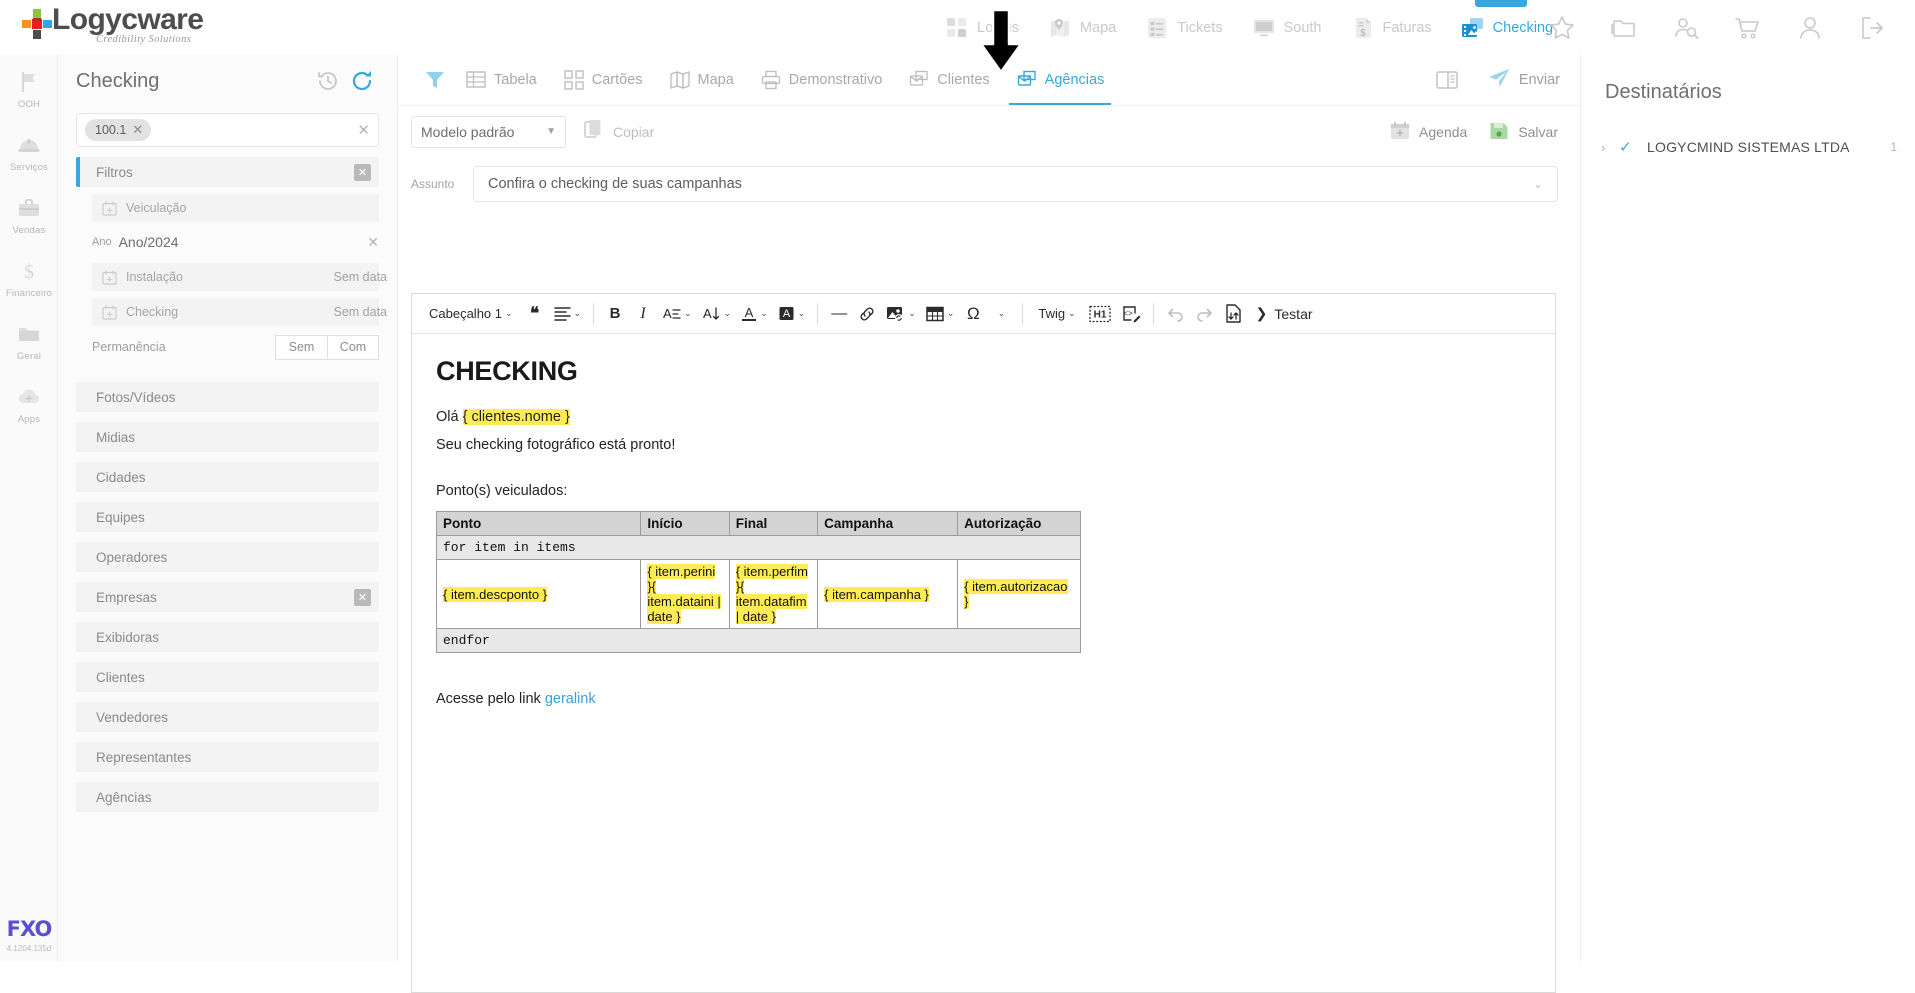 The width and height of the screenshot is (1915, 993). What do you see at coordinates (227, 437) in the screenshot?
I see `section-midias: Midias` at bounding box center [227, 437].